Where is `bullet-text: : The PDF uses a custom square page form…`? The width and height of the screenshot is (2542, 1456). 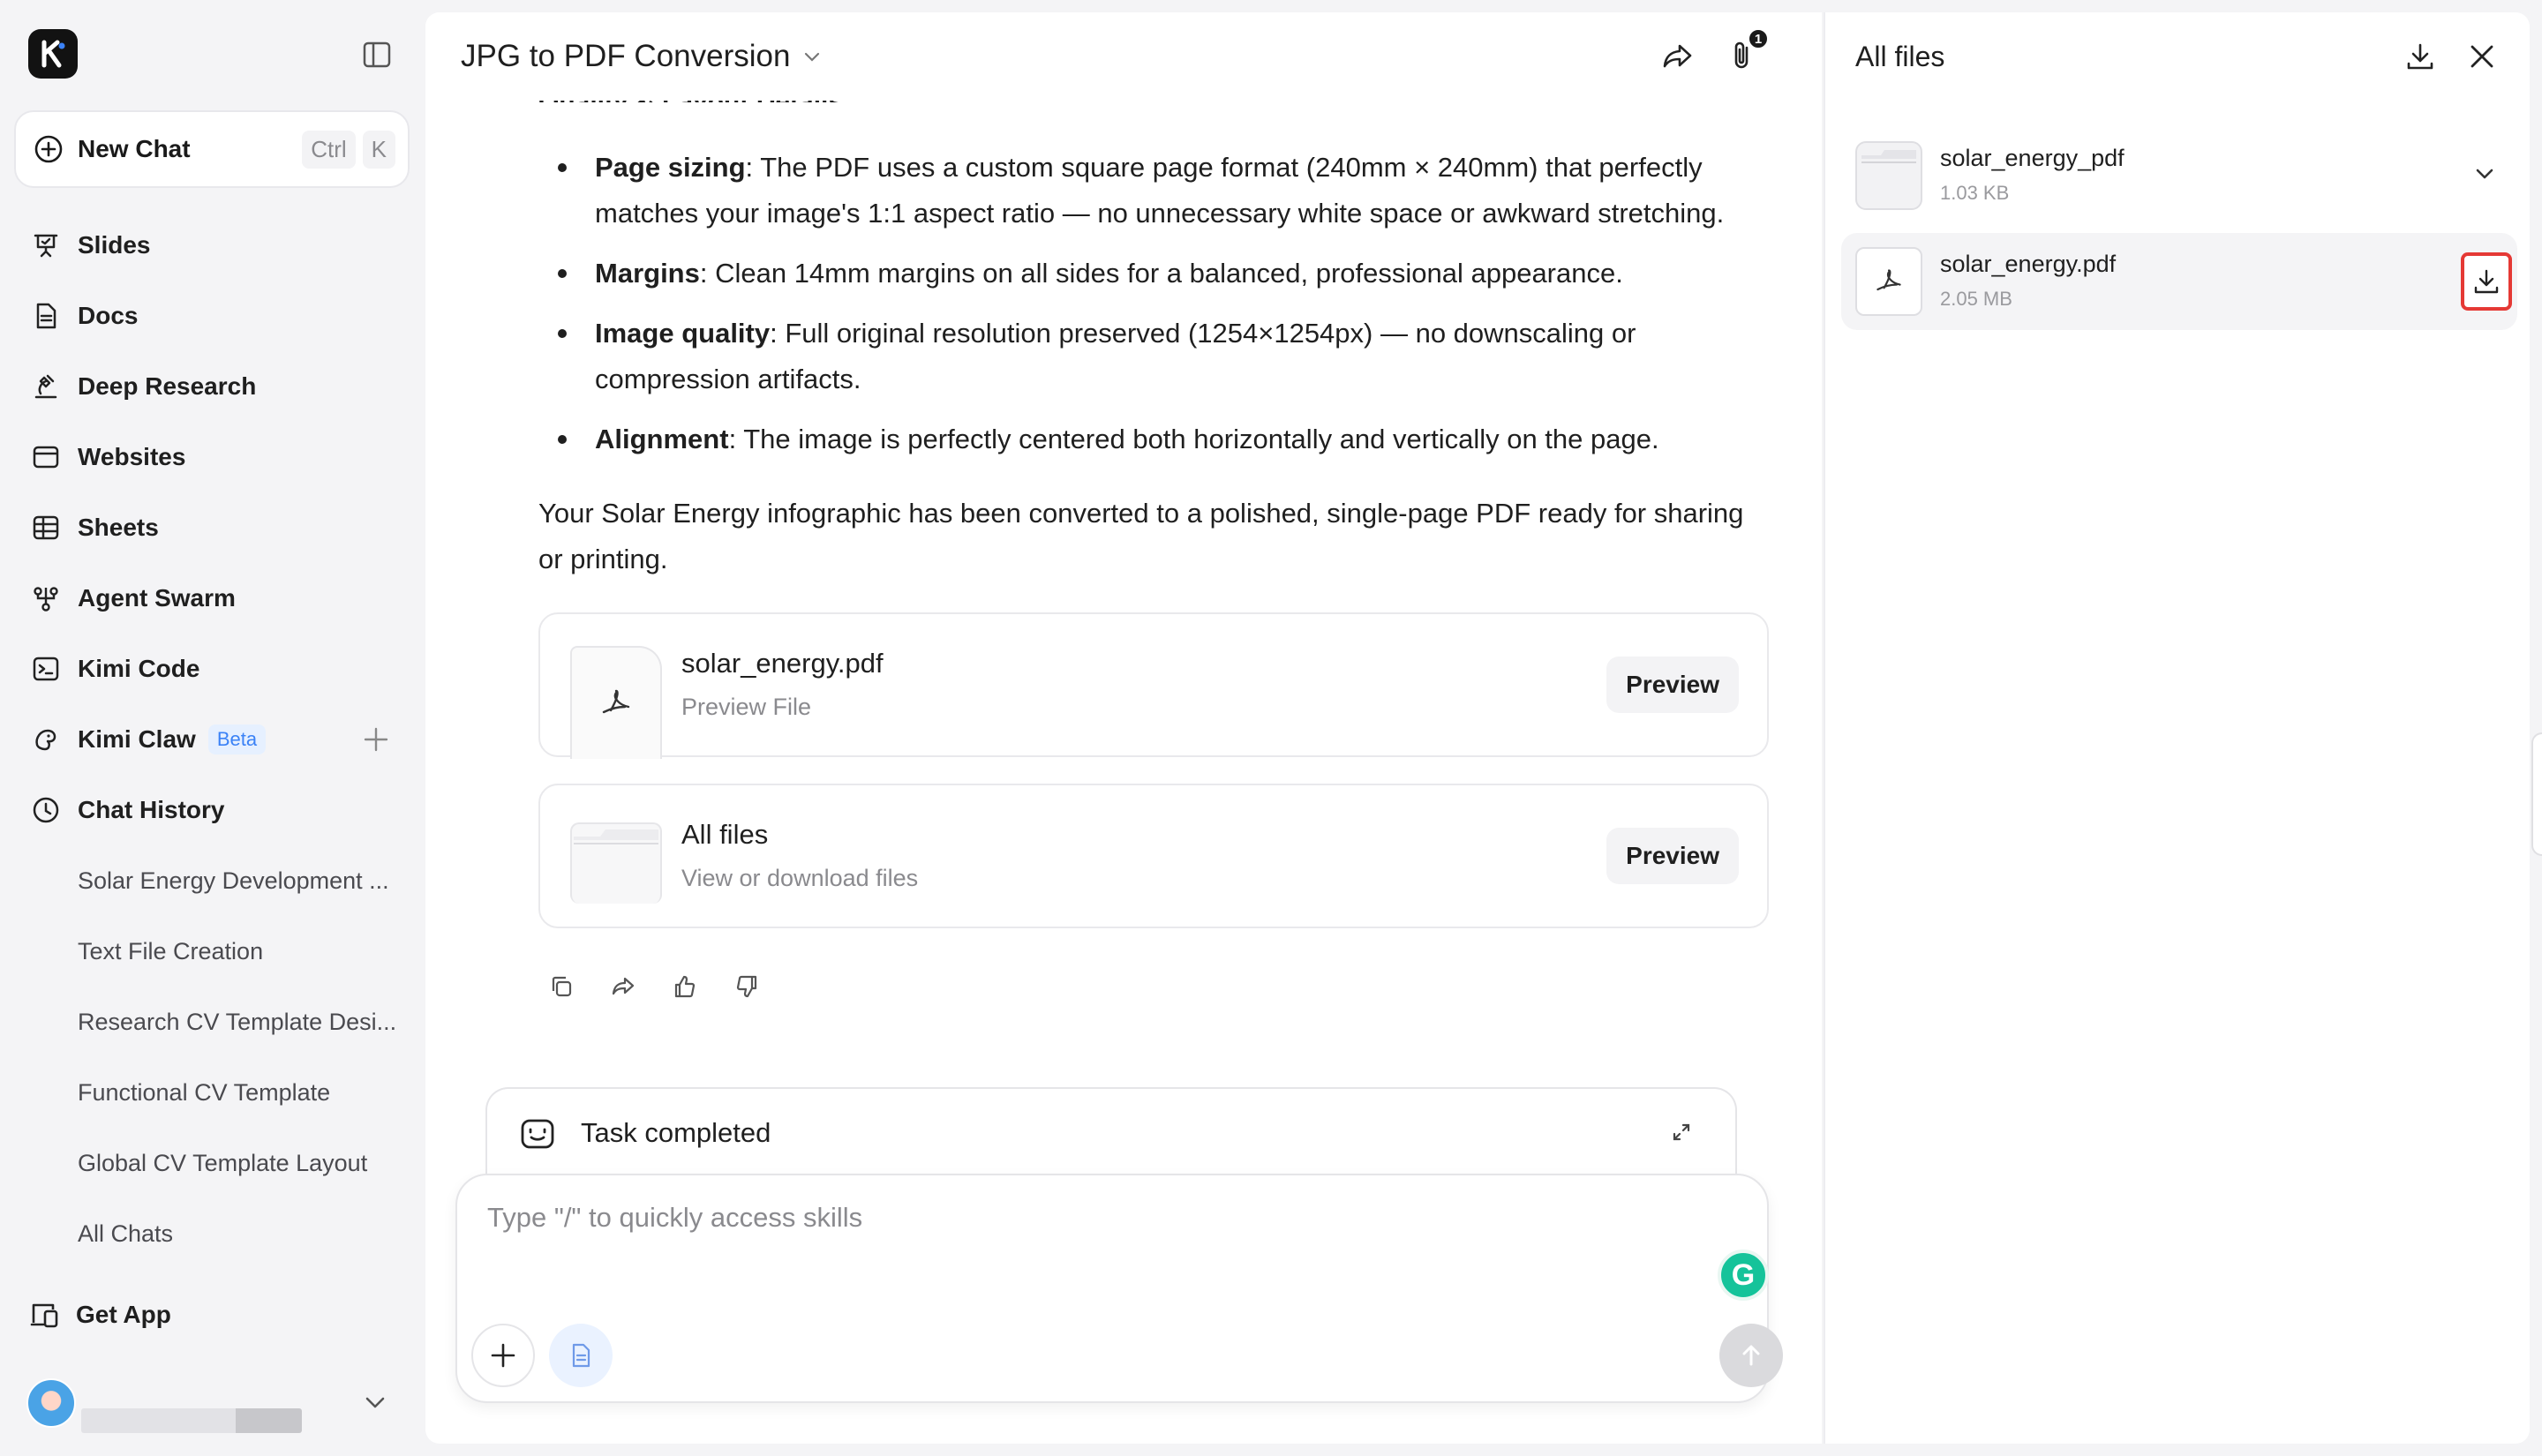
bullet-text: : The PDF uses a custom square page form… is located at coordinates (1160, 190).